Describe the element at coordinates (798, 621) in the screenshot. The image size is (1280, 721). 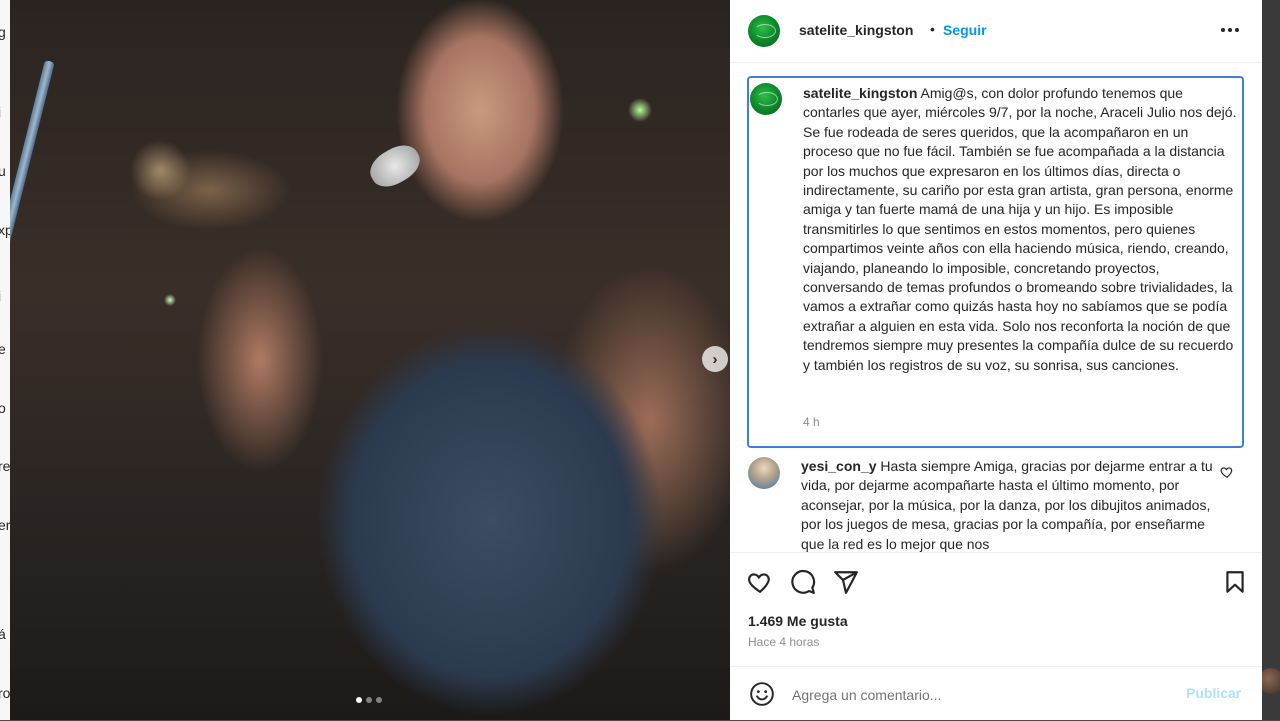
I see `likes-count: 1.469 Me gusta` at that location.